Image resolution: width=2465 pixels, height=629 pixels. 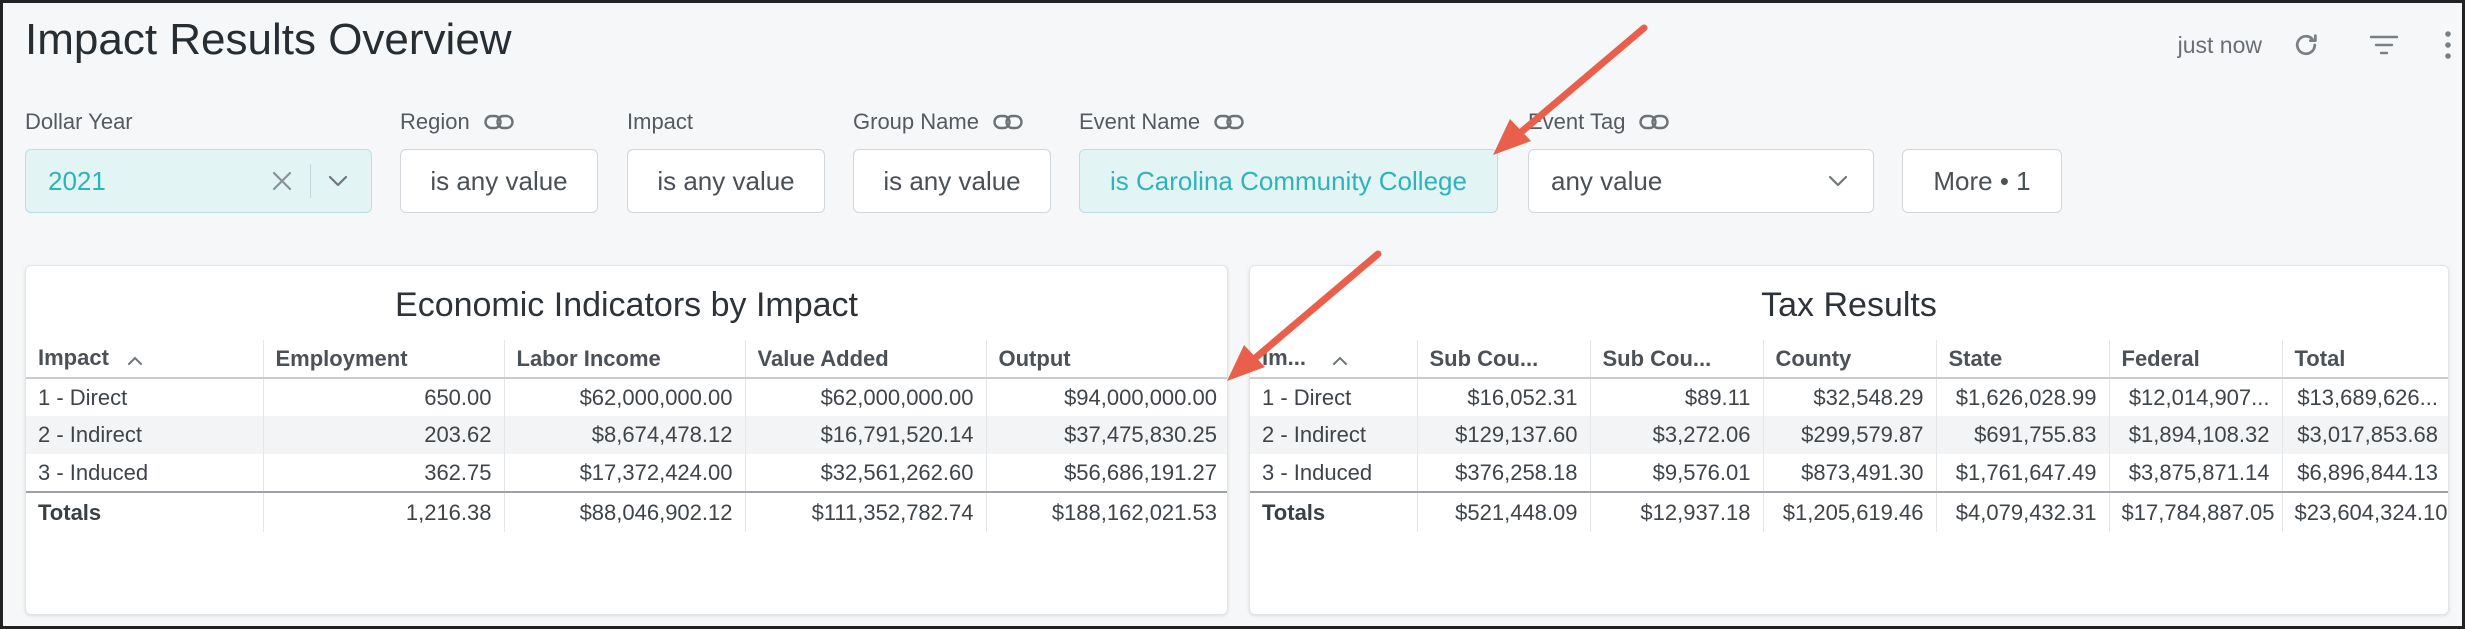 I want to click on group-name-filter-value: is any value, so click(x=952, y=180).